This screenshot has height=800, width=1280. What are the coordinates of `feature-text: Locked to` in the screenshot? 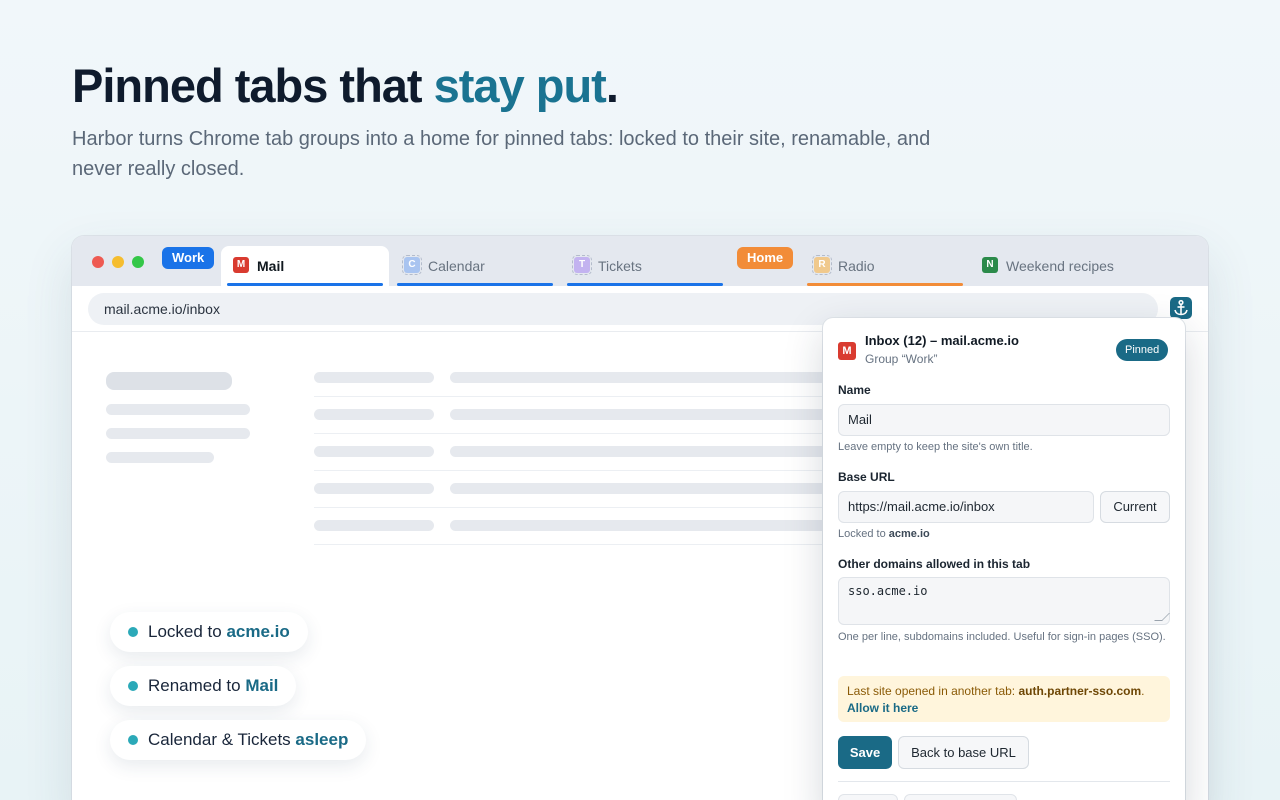 It's located at (187, 631).